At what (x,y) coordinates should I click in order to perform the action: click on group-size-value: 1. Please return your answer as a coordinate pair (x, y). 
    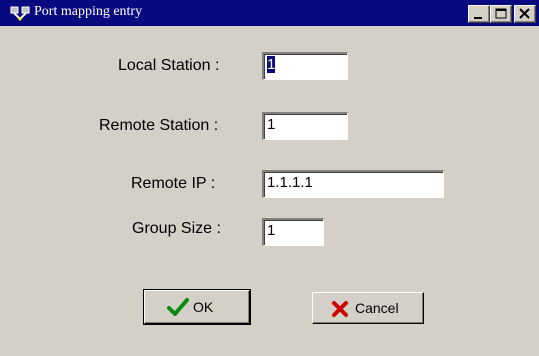
    Looking at the image, I should click on (271, 230).